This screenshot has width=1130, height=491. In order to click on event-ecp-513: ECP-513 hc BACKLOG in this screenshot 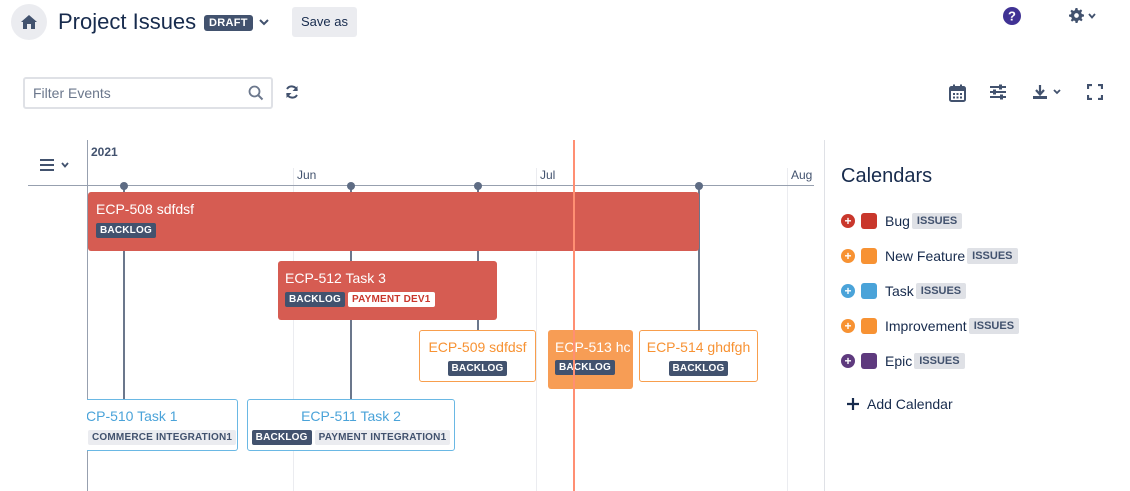, I will do `click(590, 359)`.